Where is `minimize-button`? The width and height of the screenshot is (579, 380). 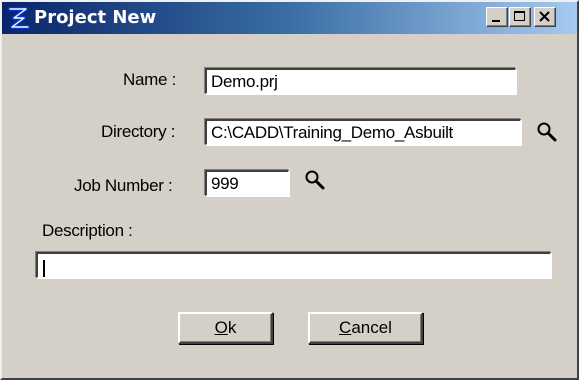 minimize-button is located at coordinates (497, 17).